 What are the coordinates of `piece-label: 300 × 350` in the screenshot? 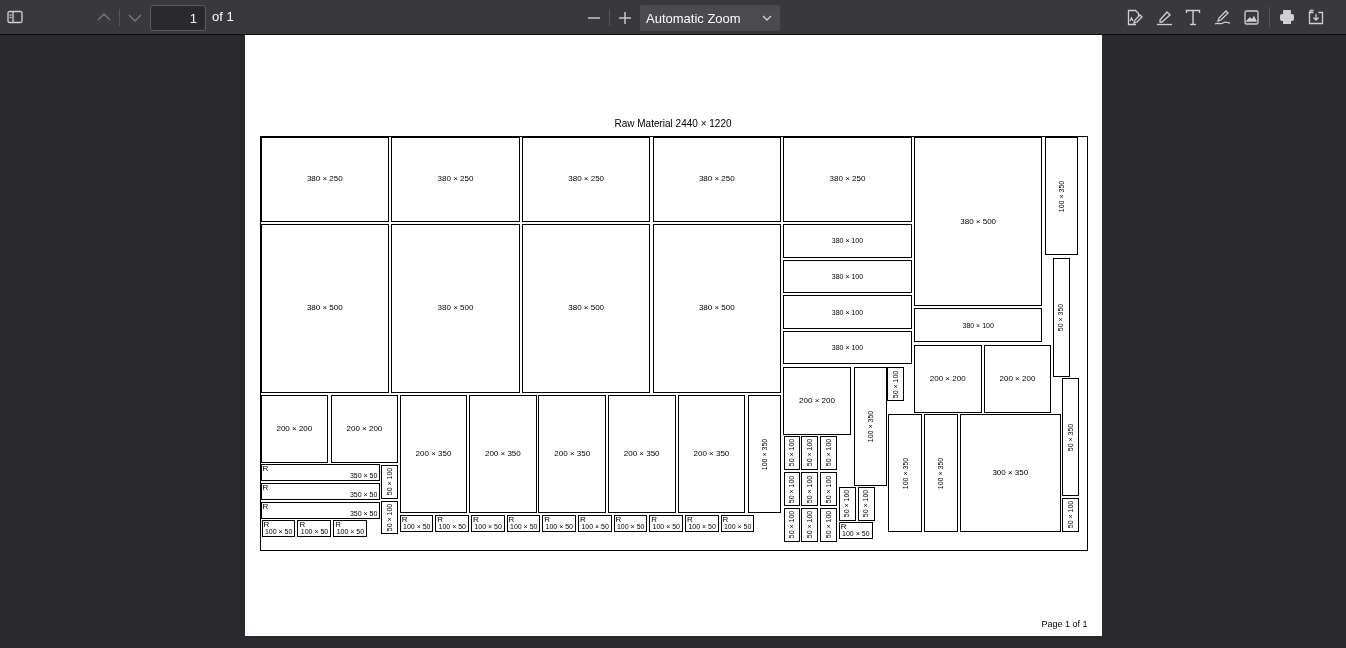 It's located at (1010, 473).